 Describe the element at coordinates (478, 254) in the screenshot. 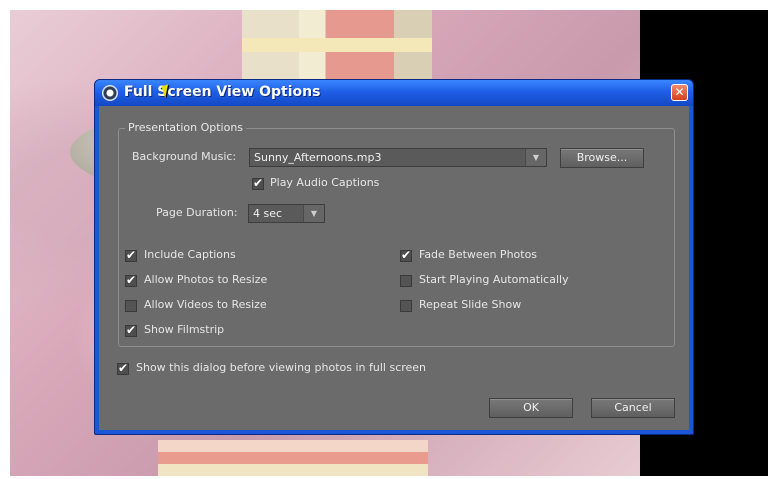

I see `fade-between-photos-label: Fade Between Photos` at that location.